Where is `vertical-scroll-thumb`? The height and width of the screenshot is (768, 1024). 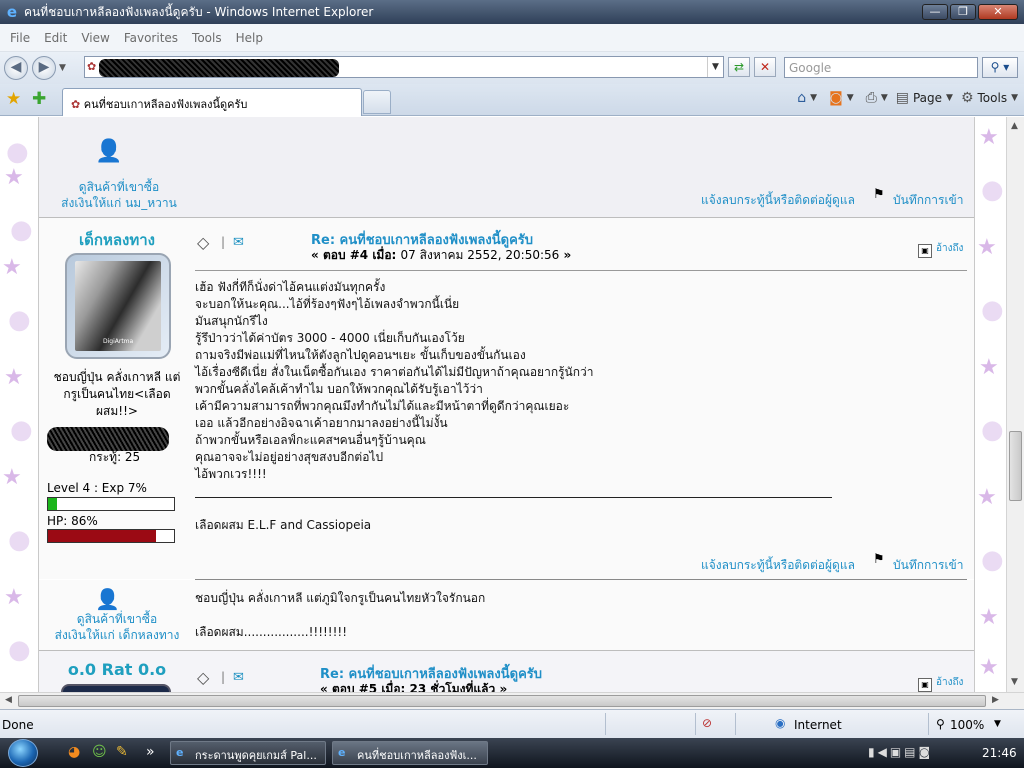
vertical-scroll-thumb is located at coordinates (1015, 466).